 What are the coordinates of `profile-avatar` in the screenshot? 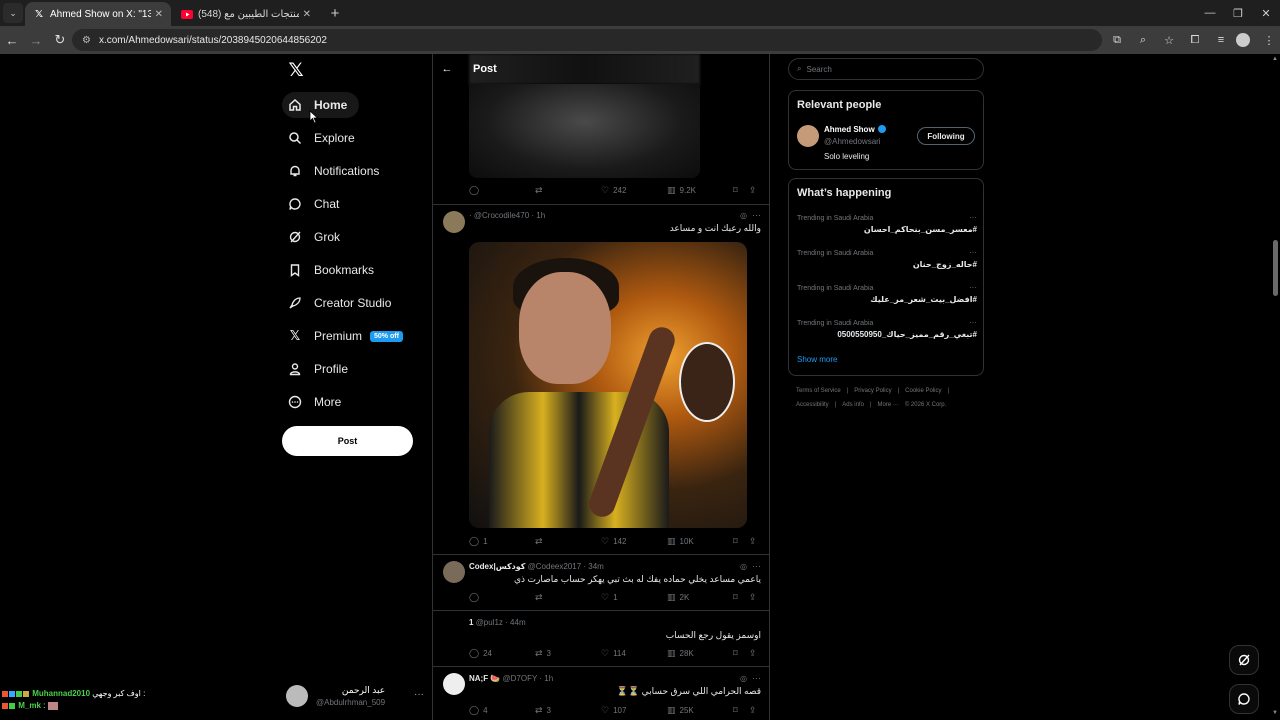 It's located at (1243, 40).